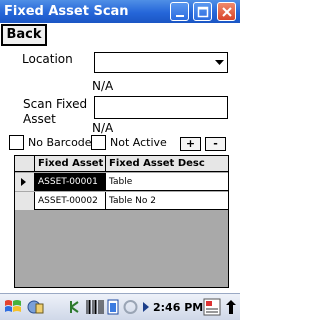 This screenshot has height=320, width=320. Describe the element at coordinates (130, 307) in the screenshot. I see `sync-icon` at that location.